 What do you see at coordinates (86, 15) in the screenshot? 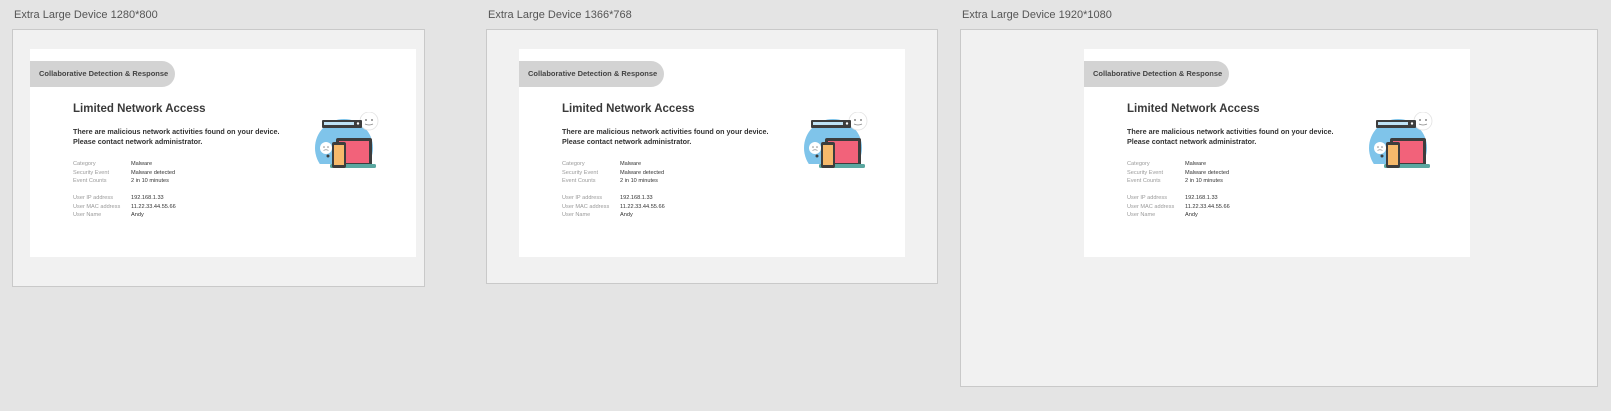
I see `artboard-label: Extra Large Device 1280*800` at bounding box center [86, 15].